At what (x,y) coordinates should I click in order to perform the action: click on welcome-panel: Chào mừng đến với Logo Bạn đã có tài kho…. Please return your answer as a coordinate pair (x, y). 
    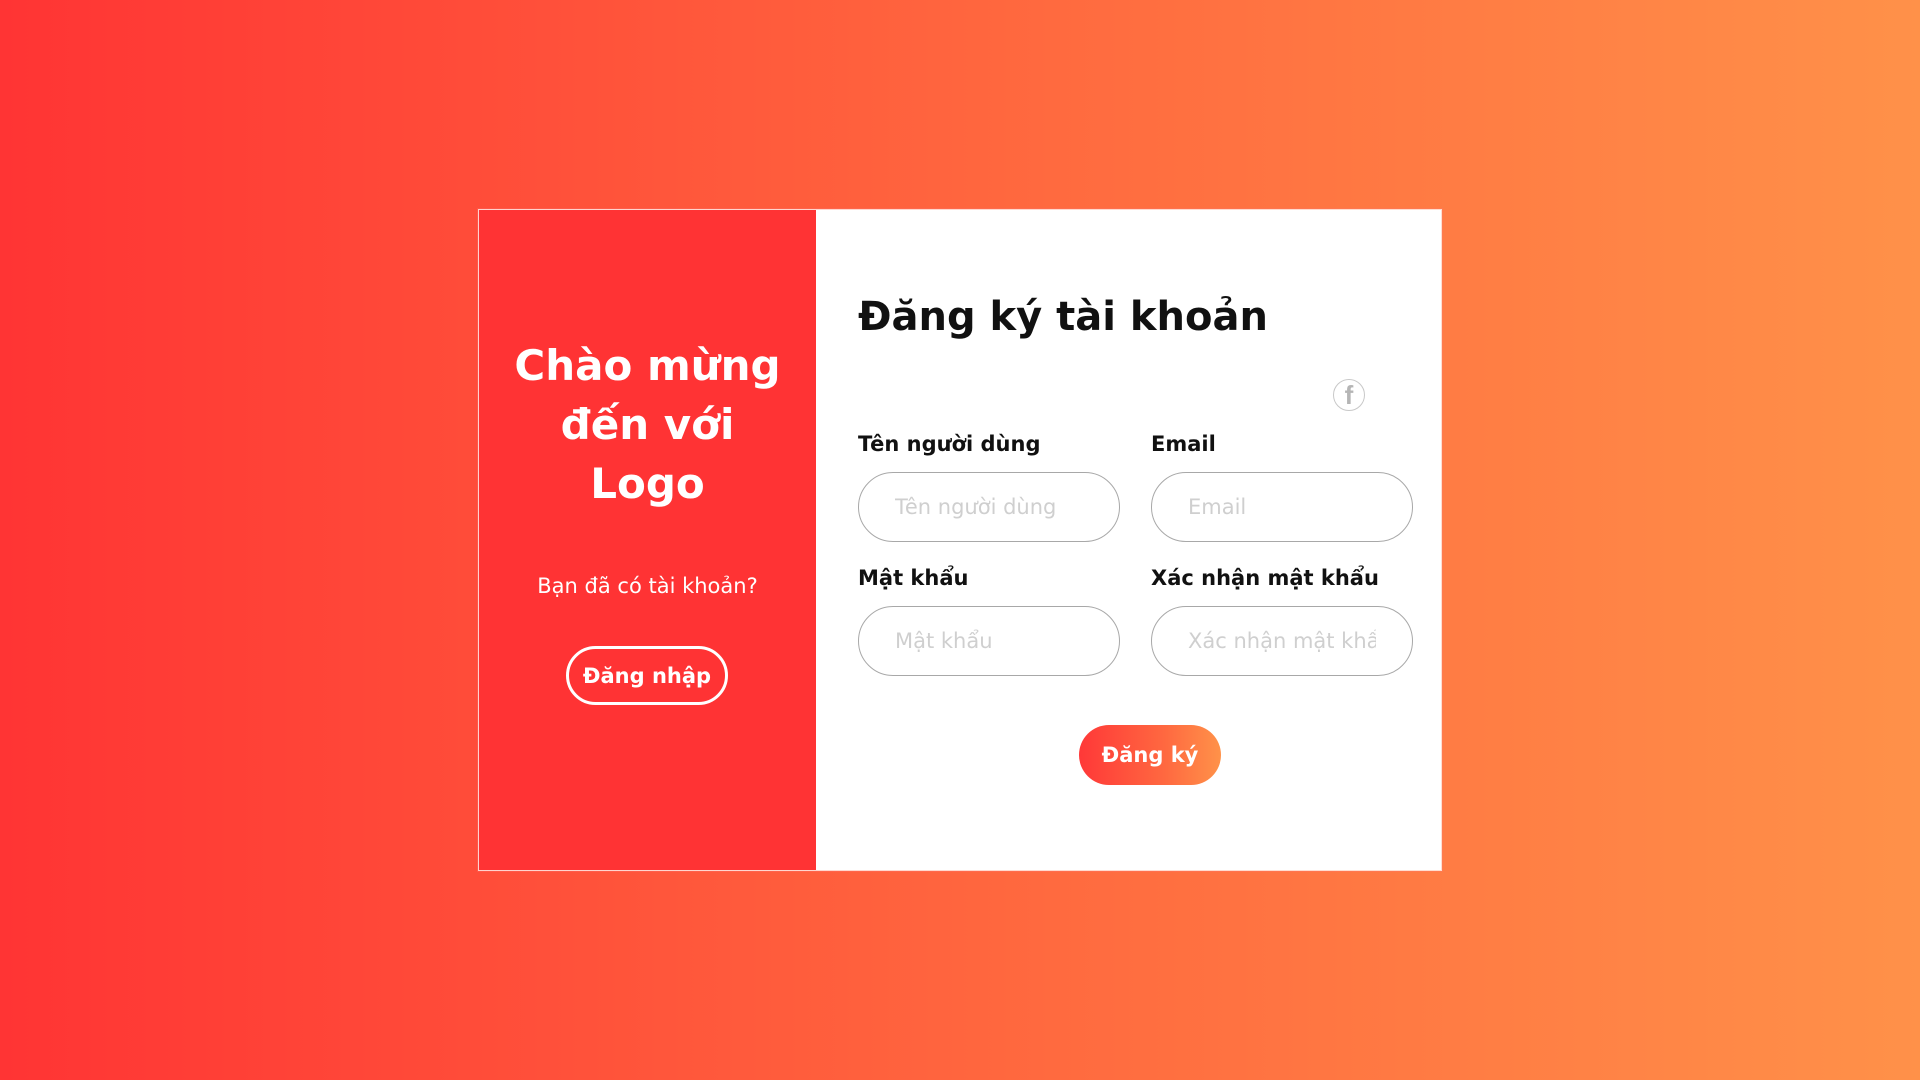
    Looking at the image, I should click on (647, 540).